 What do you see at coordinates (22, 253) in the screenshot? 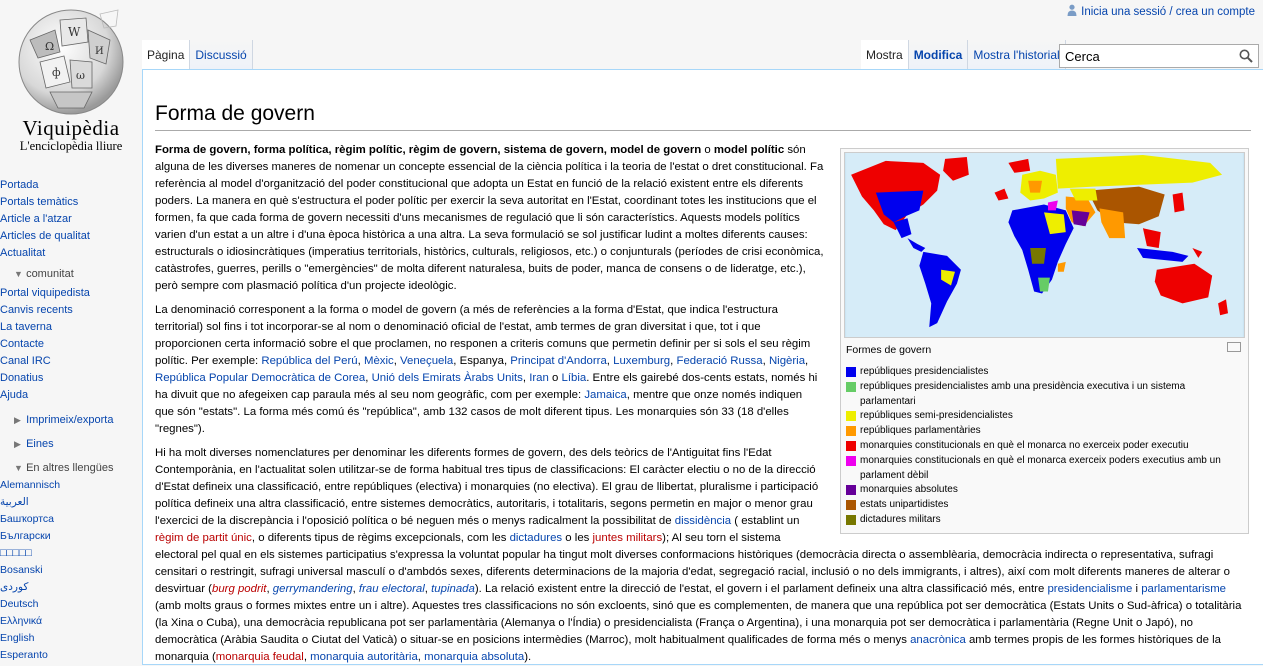
I see `nav-link: Actualitat` at bounding box center [22, 253].